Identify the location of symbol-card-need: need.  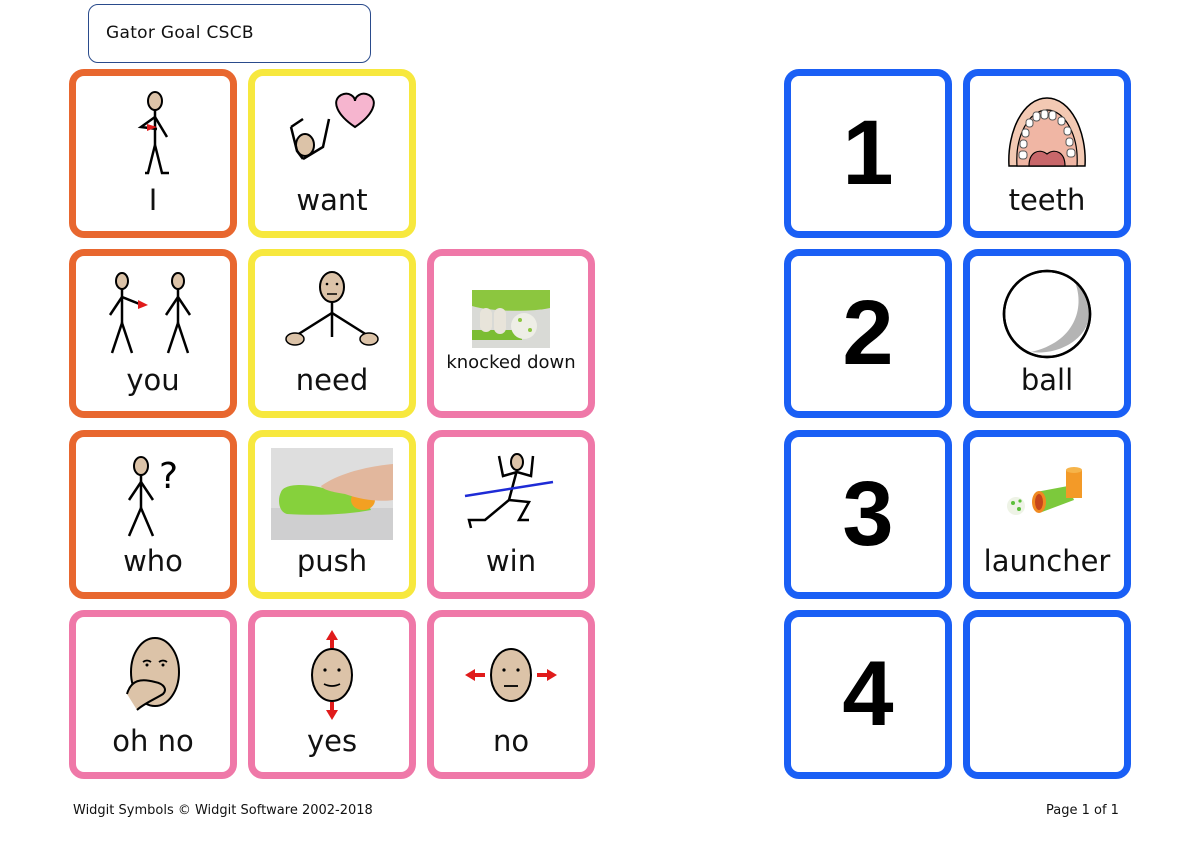
(332, 333).